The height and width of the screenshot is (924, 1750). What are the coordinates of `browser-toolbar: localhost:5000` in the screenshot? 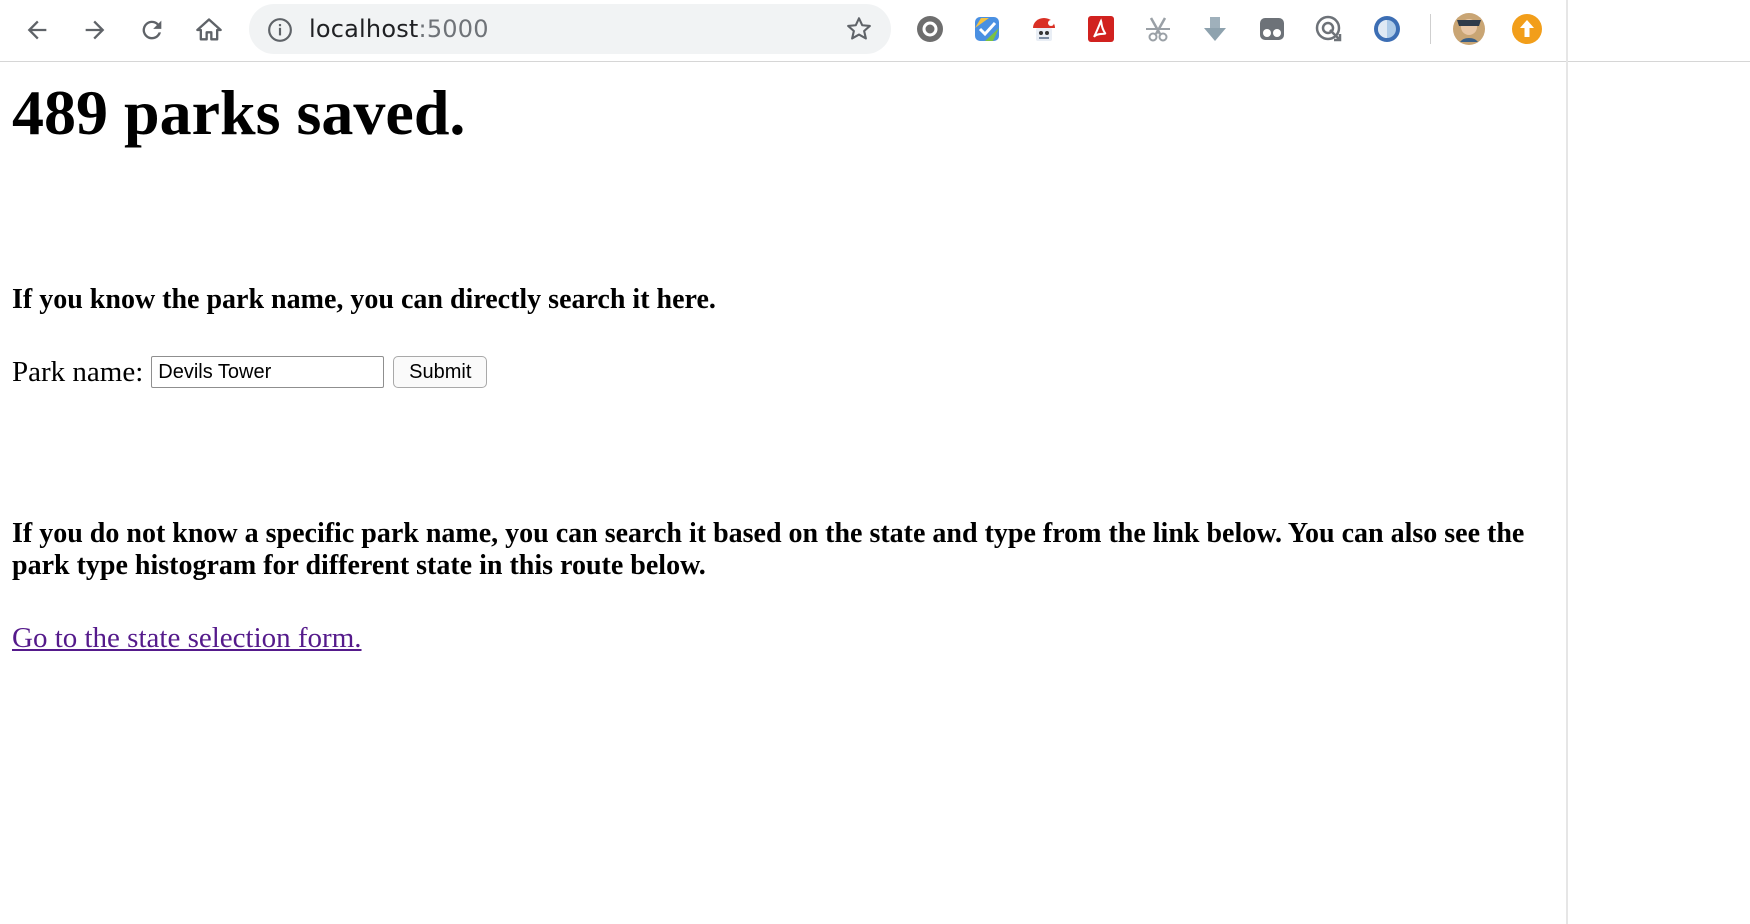 It's located at (875, 31).